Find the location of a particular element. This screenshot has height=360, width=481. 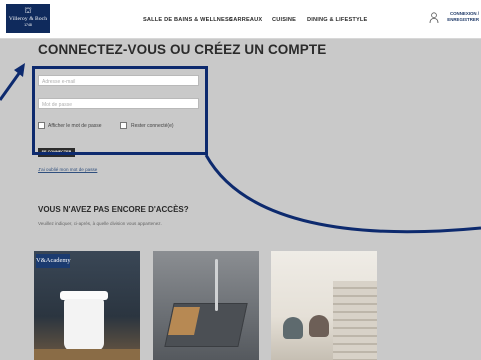

nav-item-bathroom-wellness: SALLE DE BAINS & WELLNESS is located at coordinates (188, 20).